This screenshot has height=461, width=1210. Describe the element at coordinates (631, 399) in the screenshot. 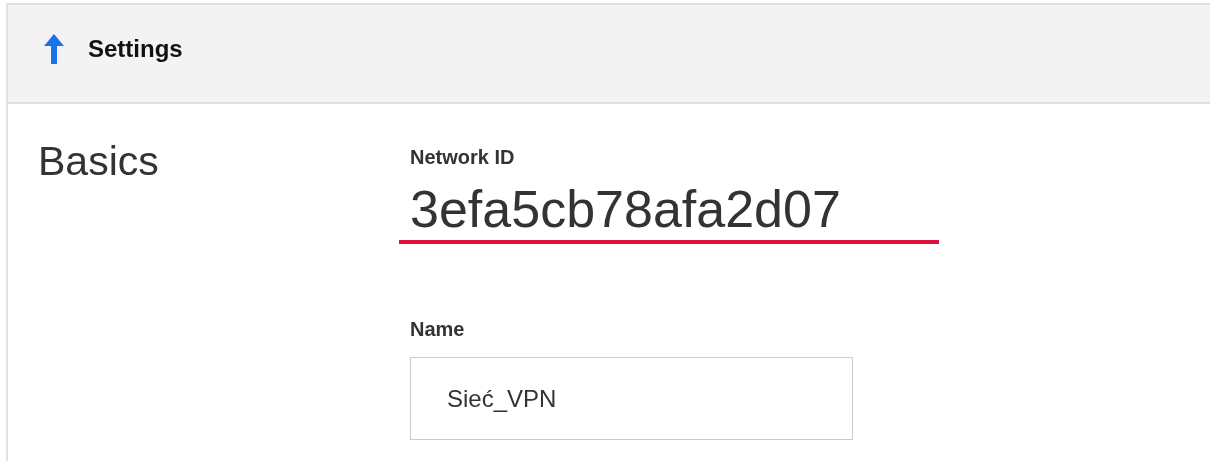

I see `input-field: Sieć_VPN` at that location.